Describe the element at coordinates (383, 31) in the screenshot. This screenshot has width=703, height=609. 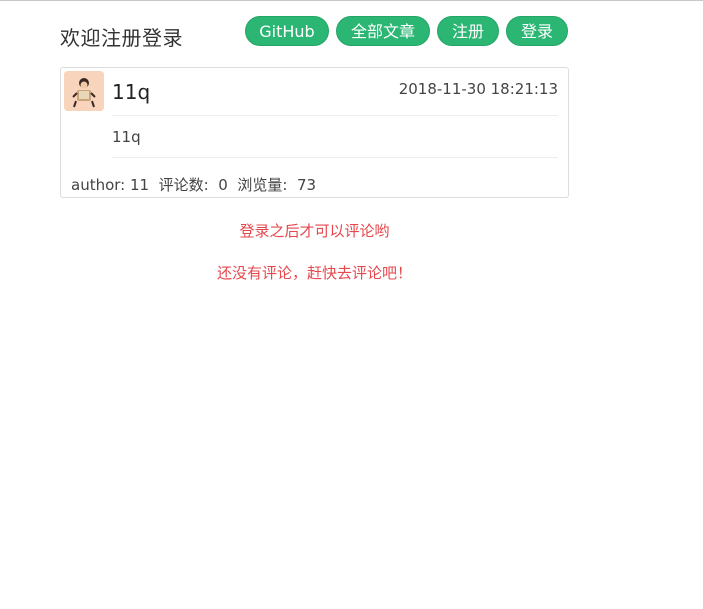
I see `all-articles-button: 全部文章` at that location.